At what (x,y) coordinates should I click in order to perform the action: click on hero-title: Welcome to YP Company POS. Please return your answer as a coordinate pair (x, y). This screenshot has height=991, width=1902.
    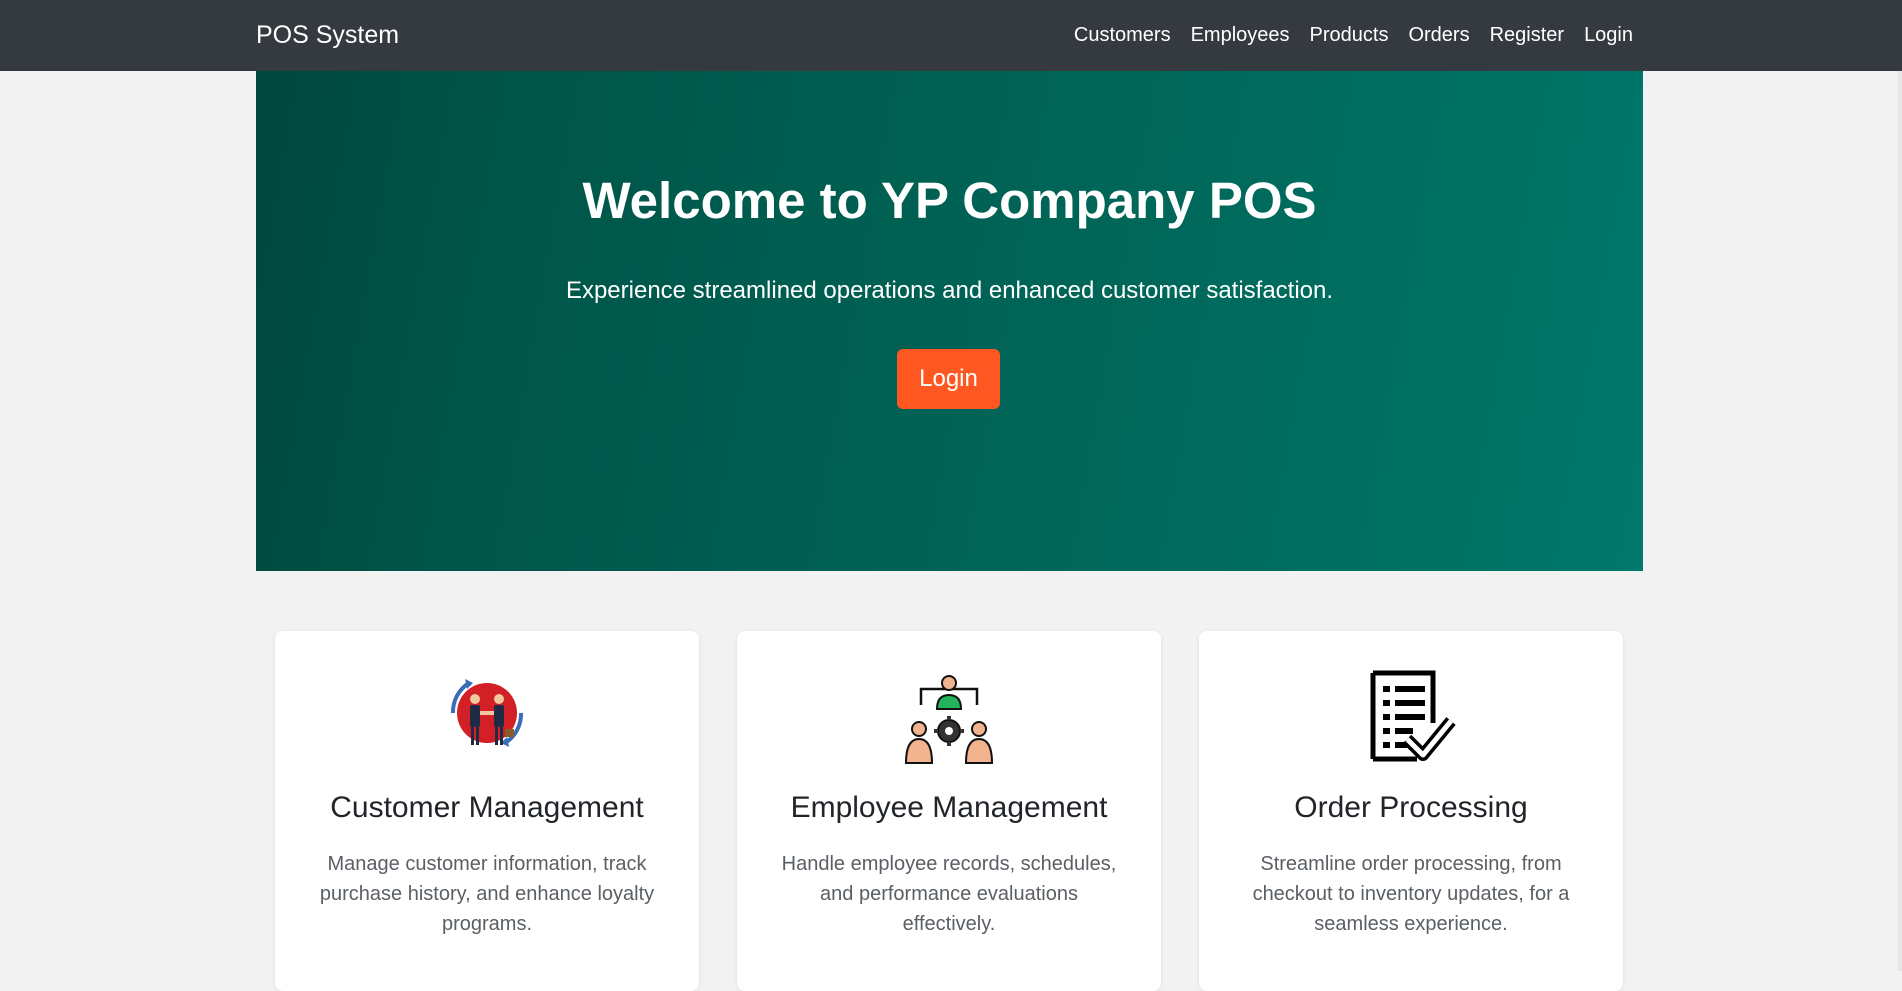
    Looking at the image, I should click on (949, 200).